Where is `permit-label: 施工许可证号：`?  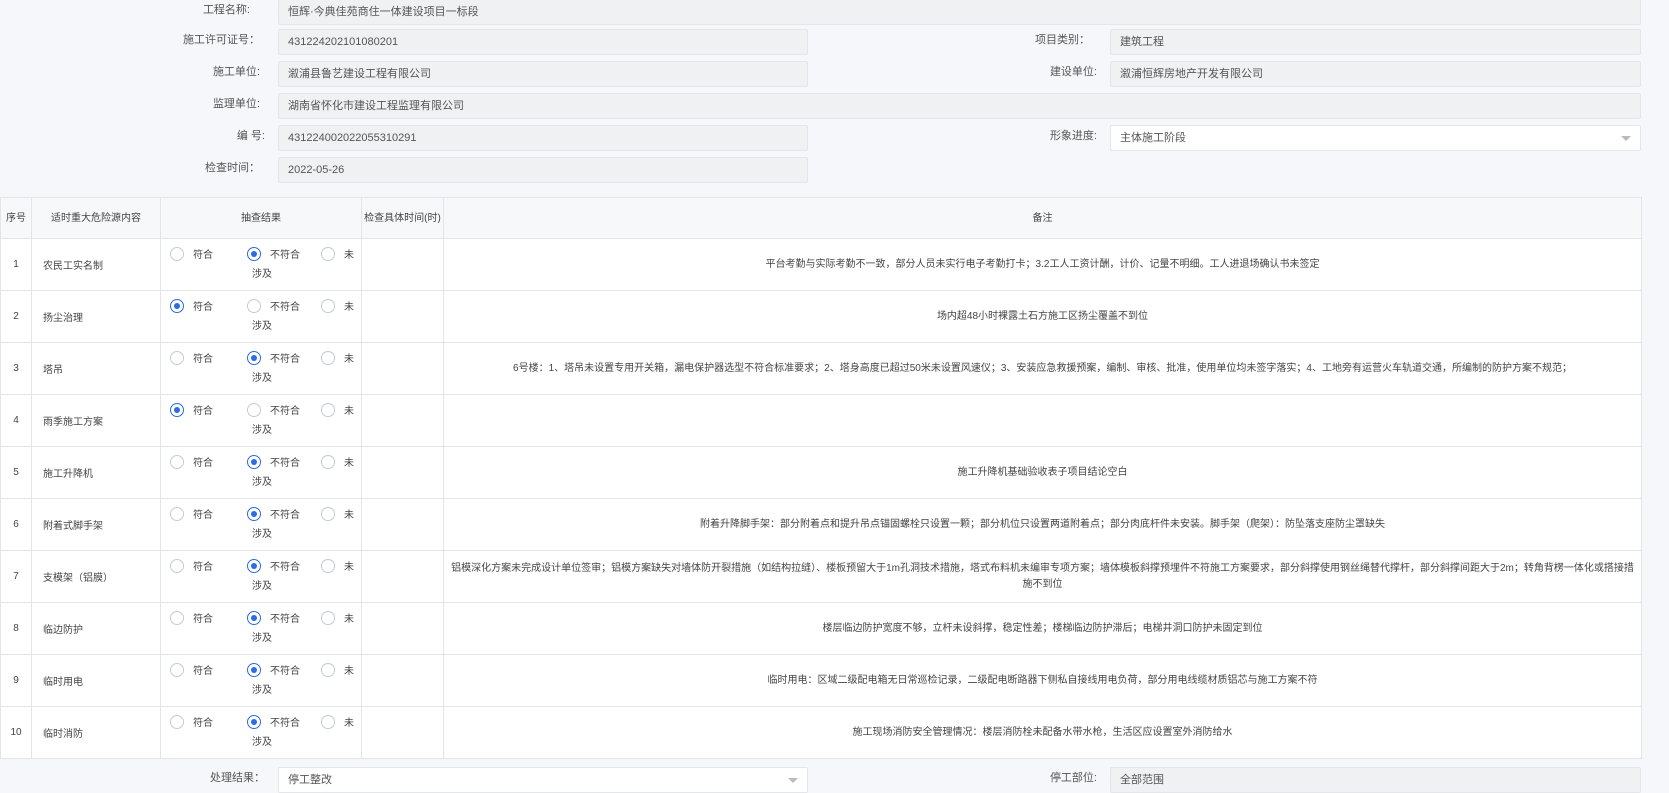
permit-label: 施工许可证号： is located at coordinates (221, 40).